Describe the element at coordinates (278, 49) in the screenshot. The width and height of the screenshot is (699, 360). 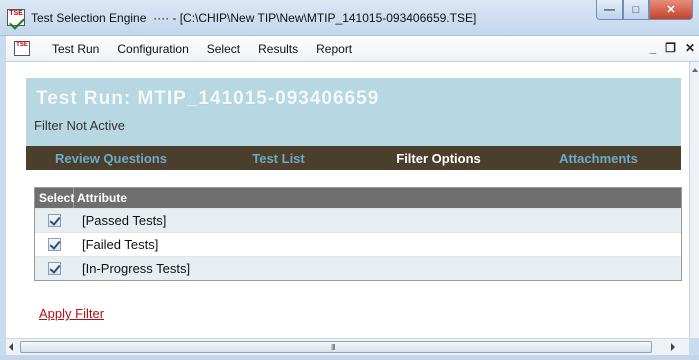
I see `menu-results: Results` at that location.